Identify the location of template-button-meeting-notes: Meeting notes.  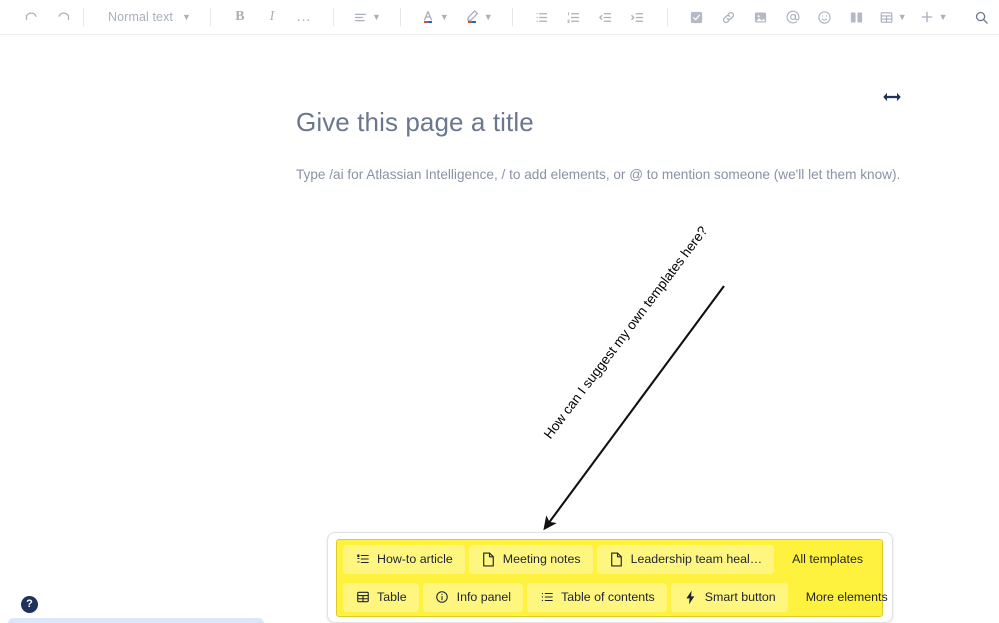
(530, 559).